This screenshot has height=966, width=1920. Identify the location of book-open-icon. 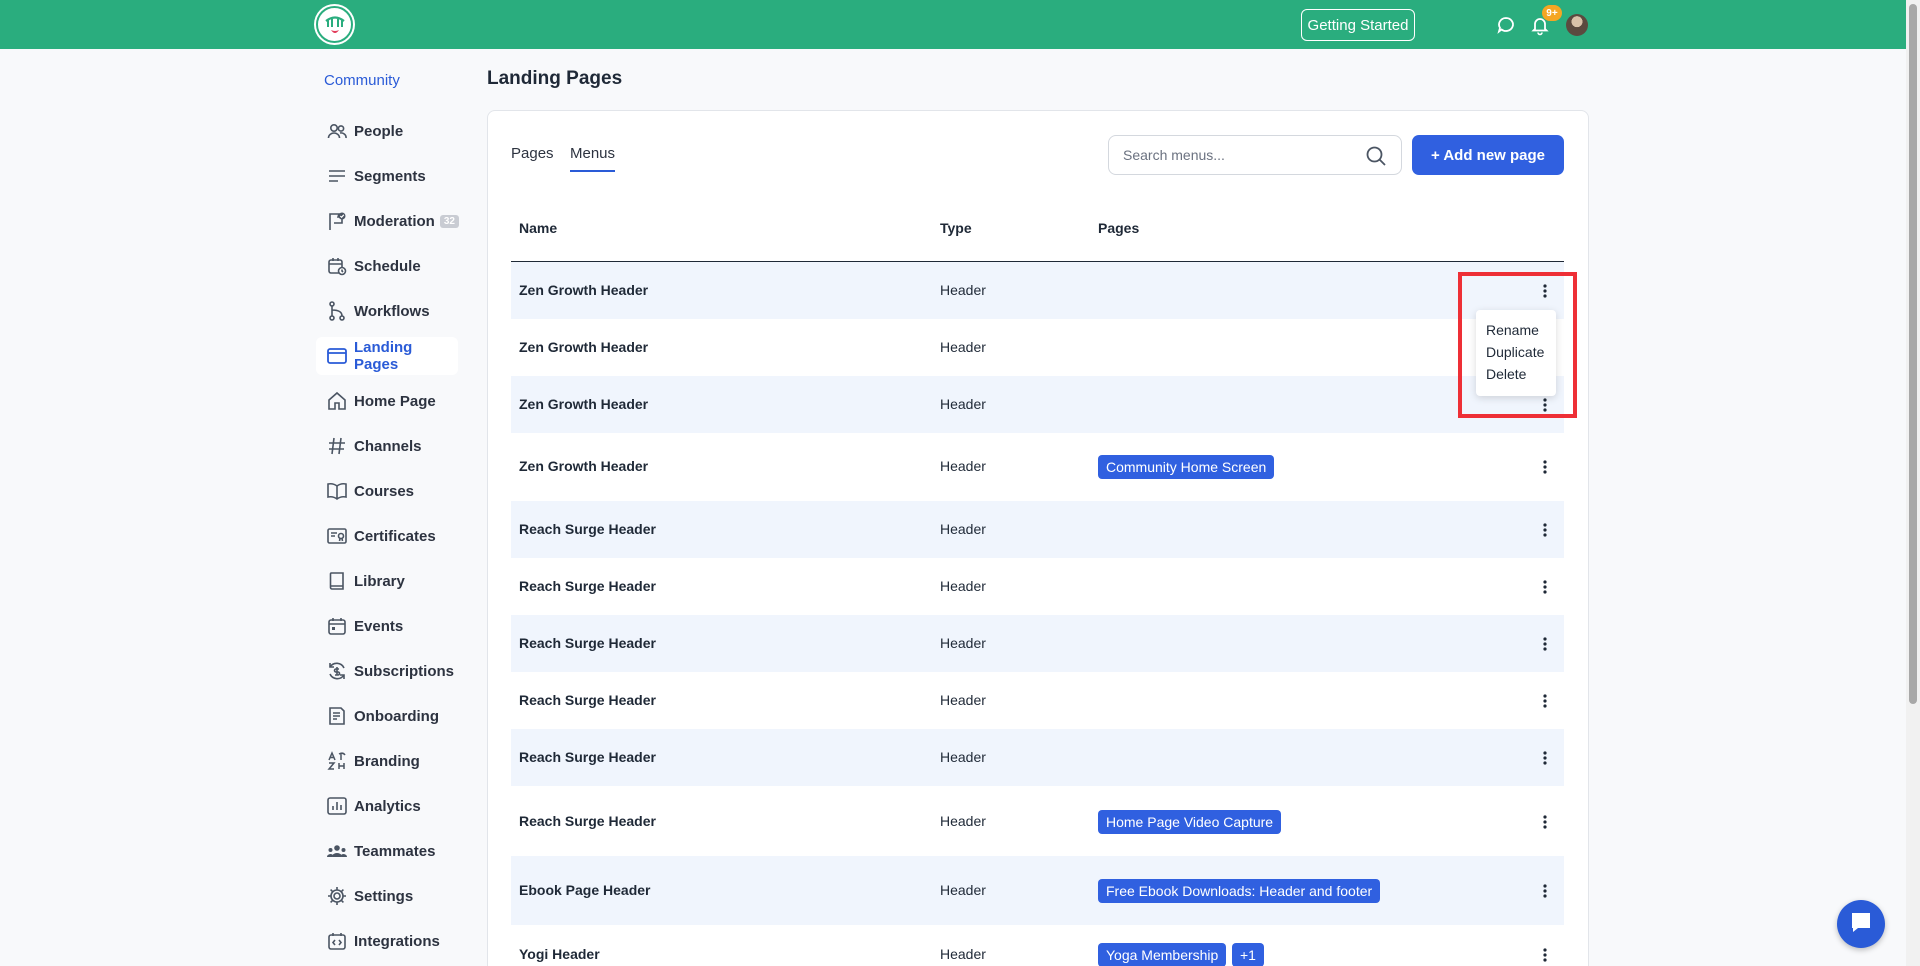
(337, 491).